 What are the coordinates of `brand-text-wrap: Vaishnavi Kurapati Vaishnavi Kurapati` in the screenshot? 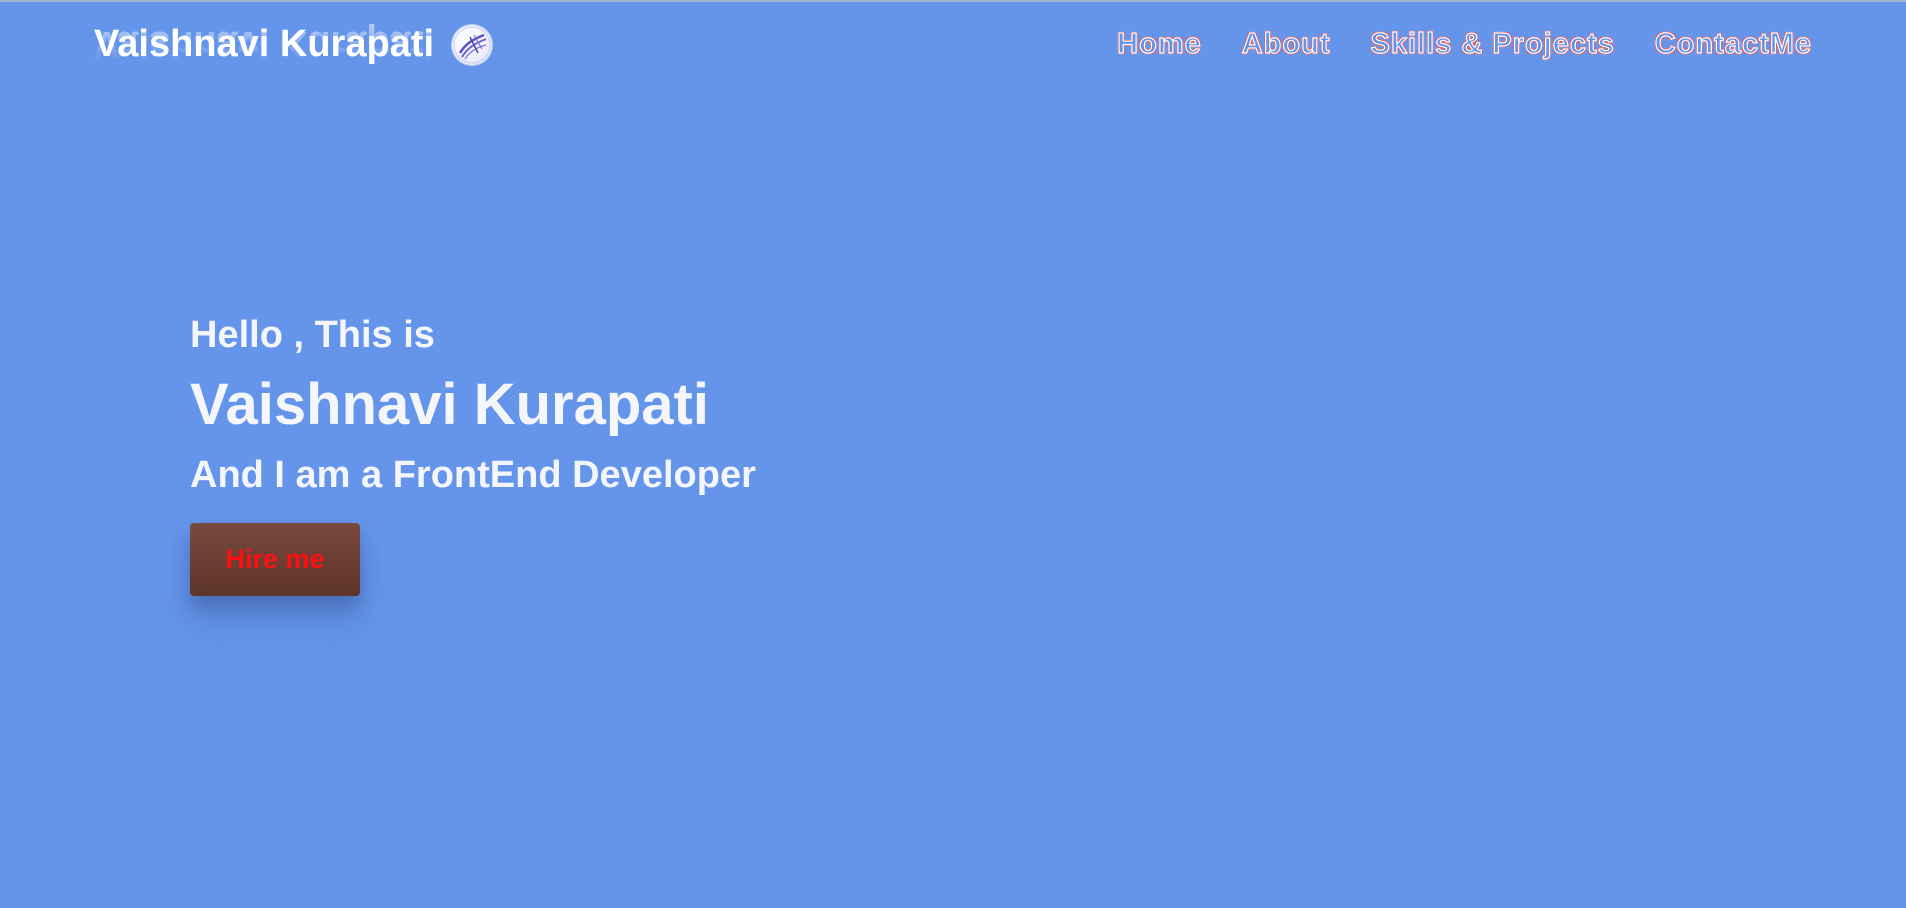 It's located at (264, 44).